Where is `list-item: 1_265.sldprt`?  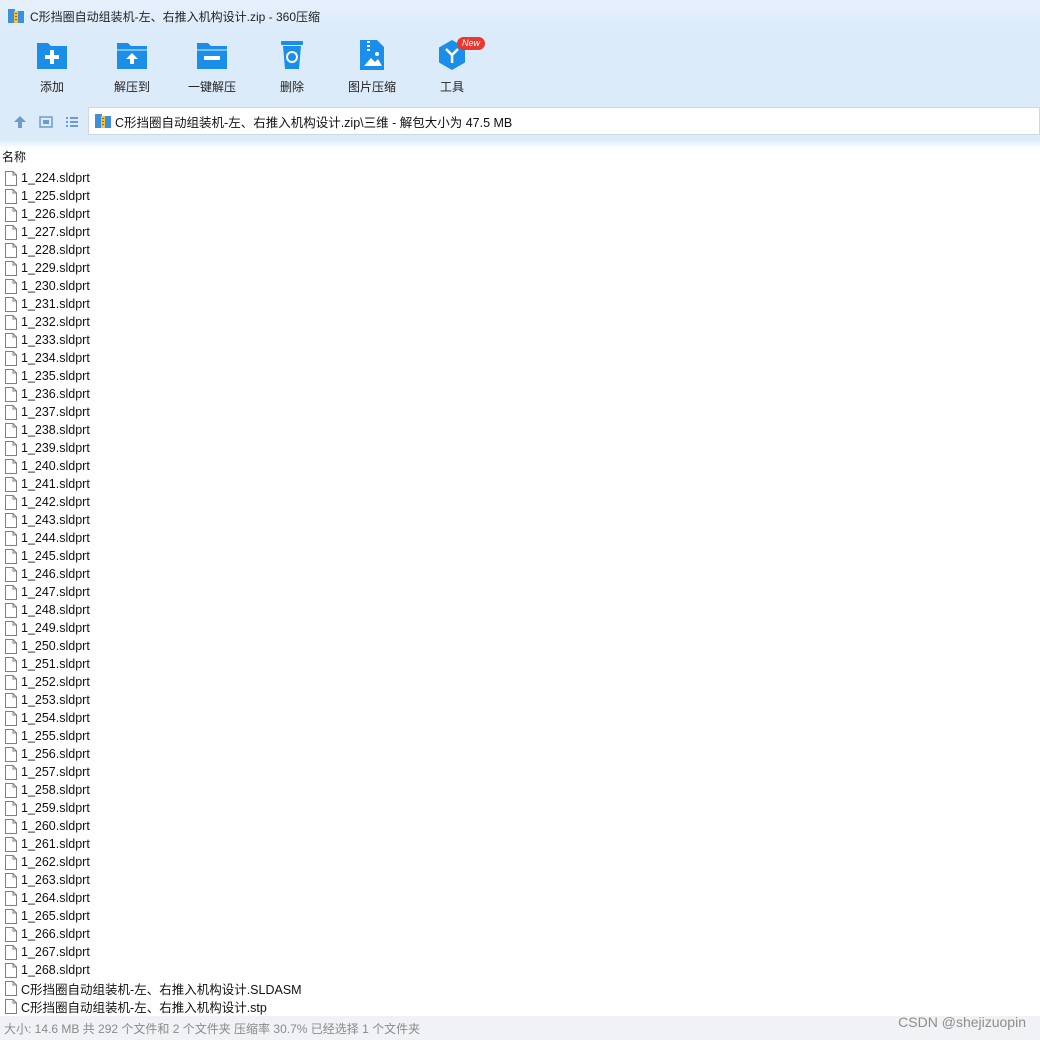
list-item: 1_265.sldprt is located at coordinates (520, 916).